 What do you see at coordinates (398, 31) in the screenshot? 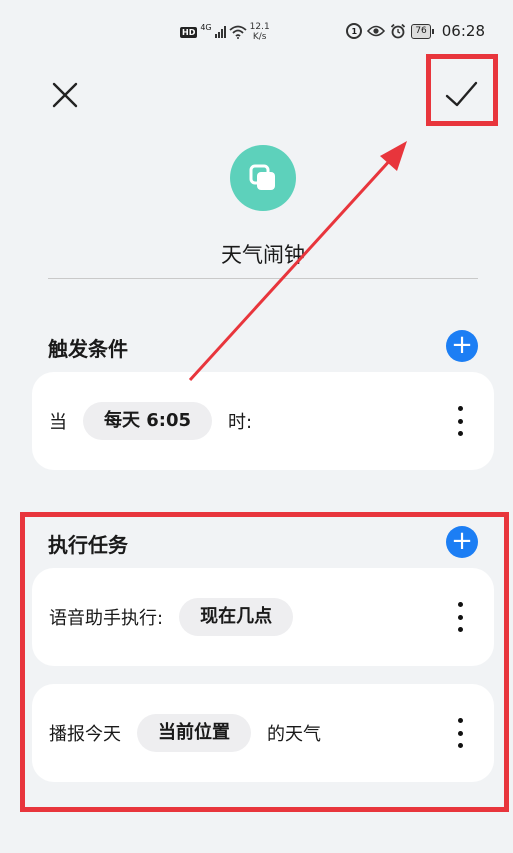
I see `alarm-icon` at bounding box center [398, 31].